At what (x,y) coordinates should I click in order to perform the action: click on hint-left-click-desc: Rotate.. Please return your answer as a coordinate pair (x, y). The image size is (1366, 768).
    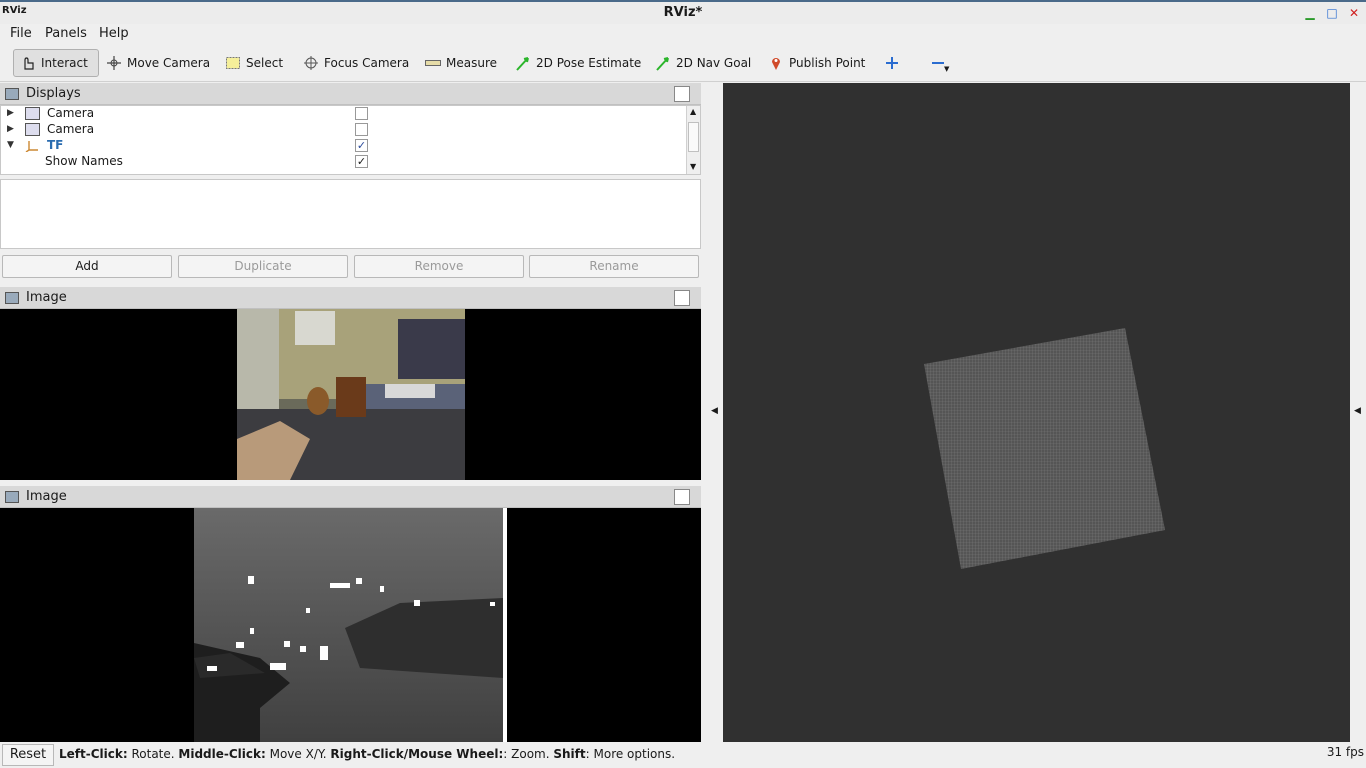
    Looking at the image, I should click on (153, 754).